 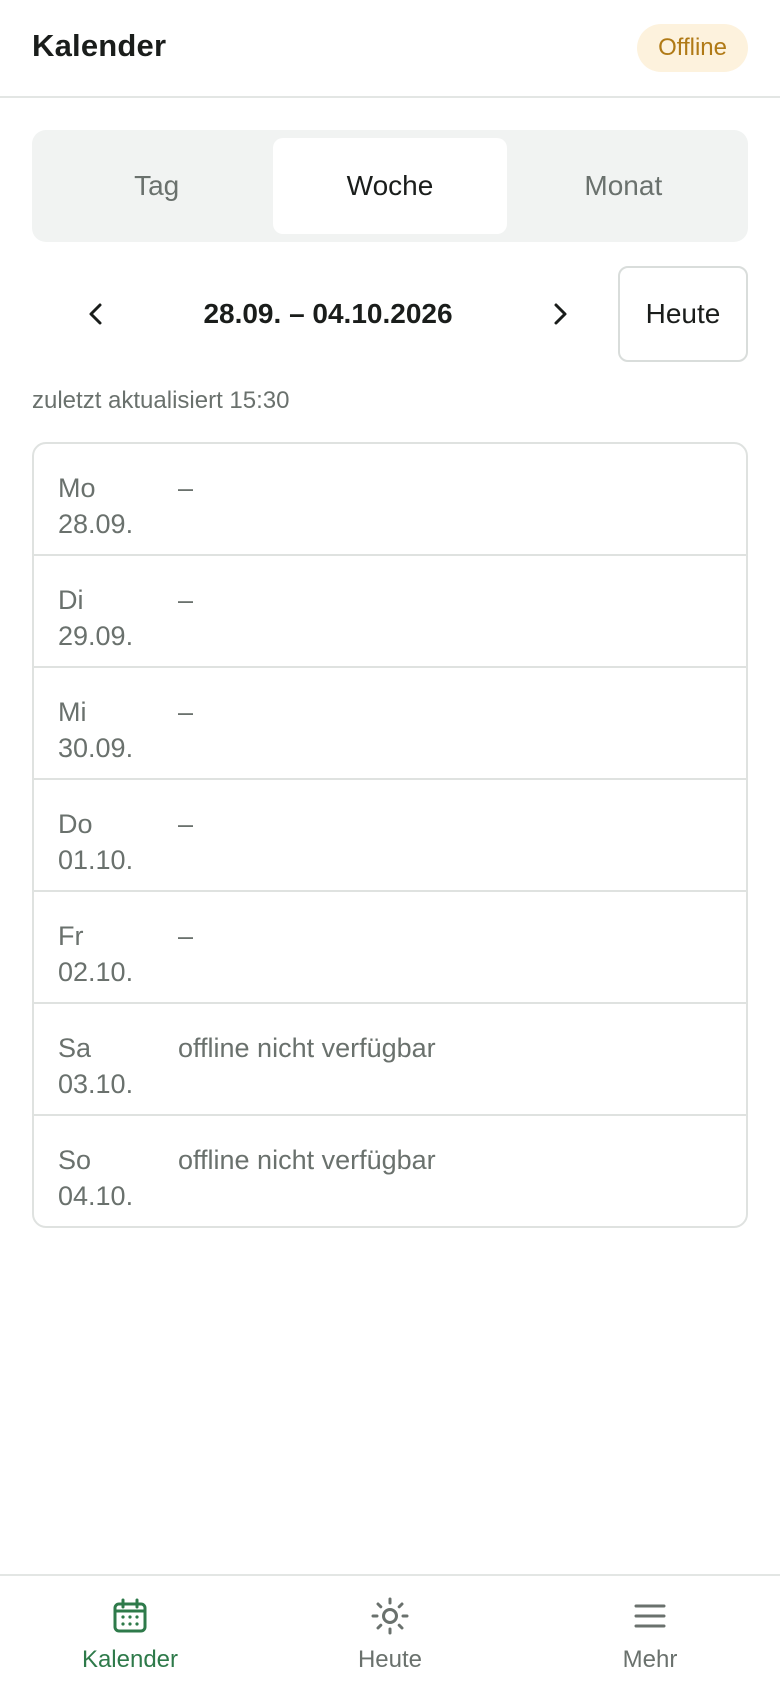 I want to click on weekday-label: Mi, so click(x=72, y=712).